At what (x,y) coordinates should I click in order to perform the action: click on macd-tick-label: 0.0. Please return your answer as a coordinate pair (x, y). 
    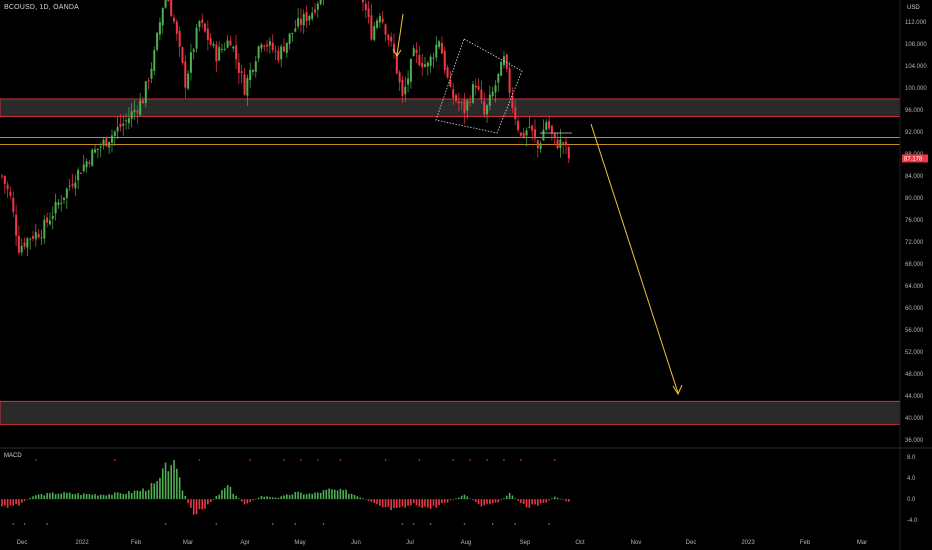
    Looking at the image, I should click on (911, 500).